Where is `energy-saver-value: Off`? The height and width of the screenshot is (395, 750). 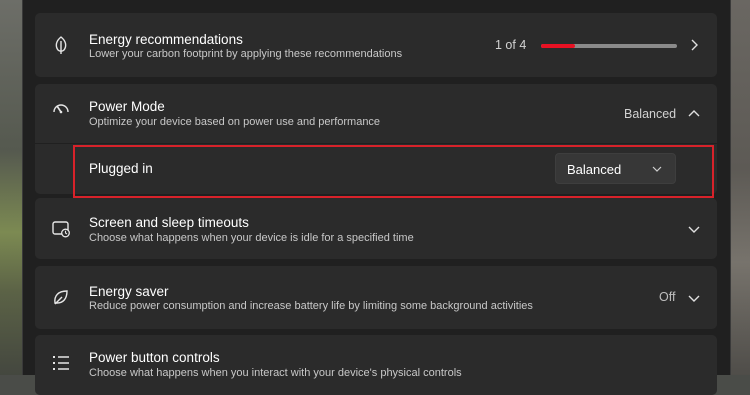 energy-saver-value: Off is located at coordinates (667, 297).